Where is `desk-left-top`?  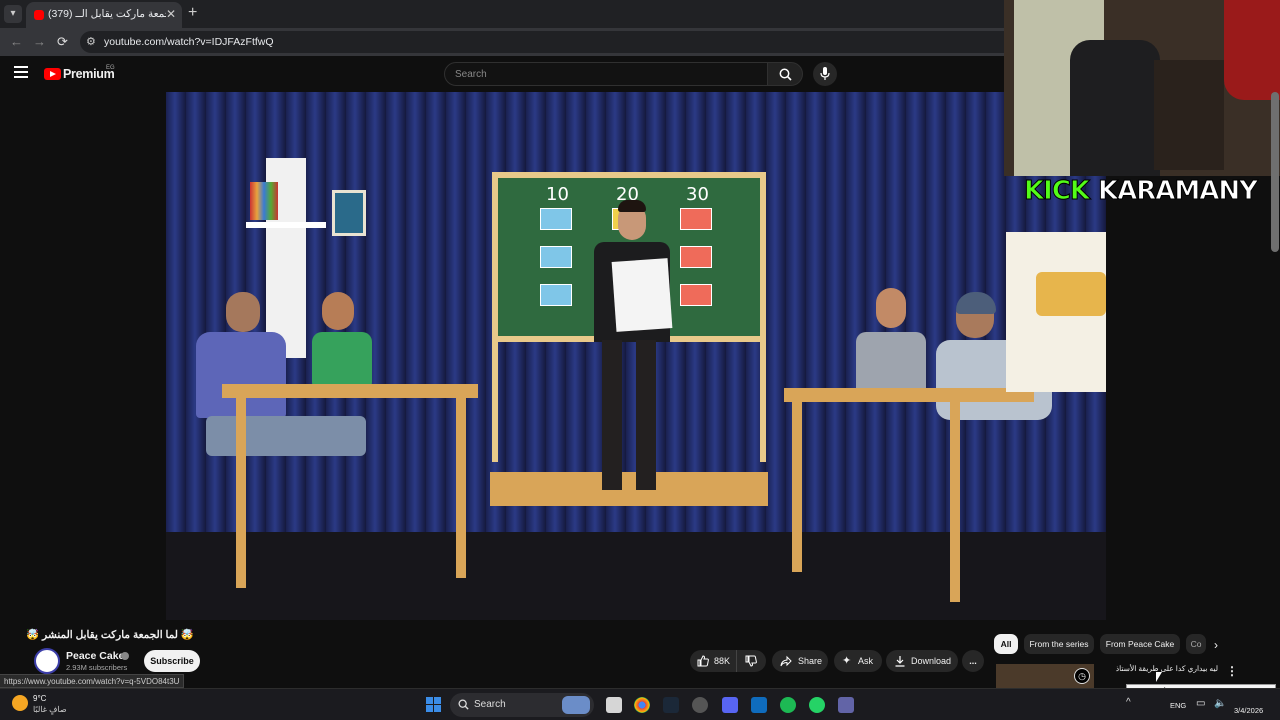
desk-left-top is located at coordinates (350, 391).